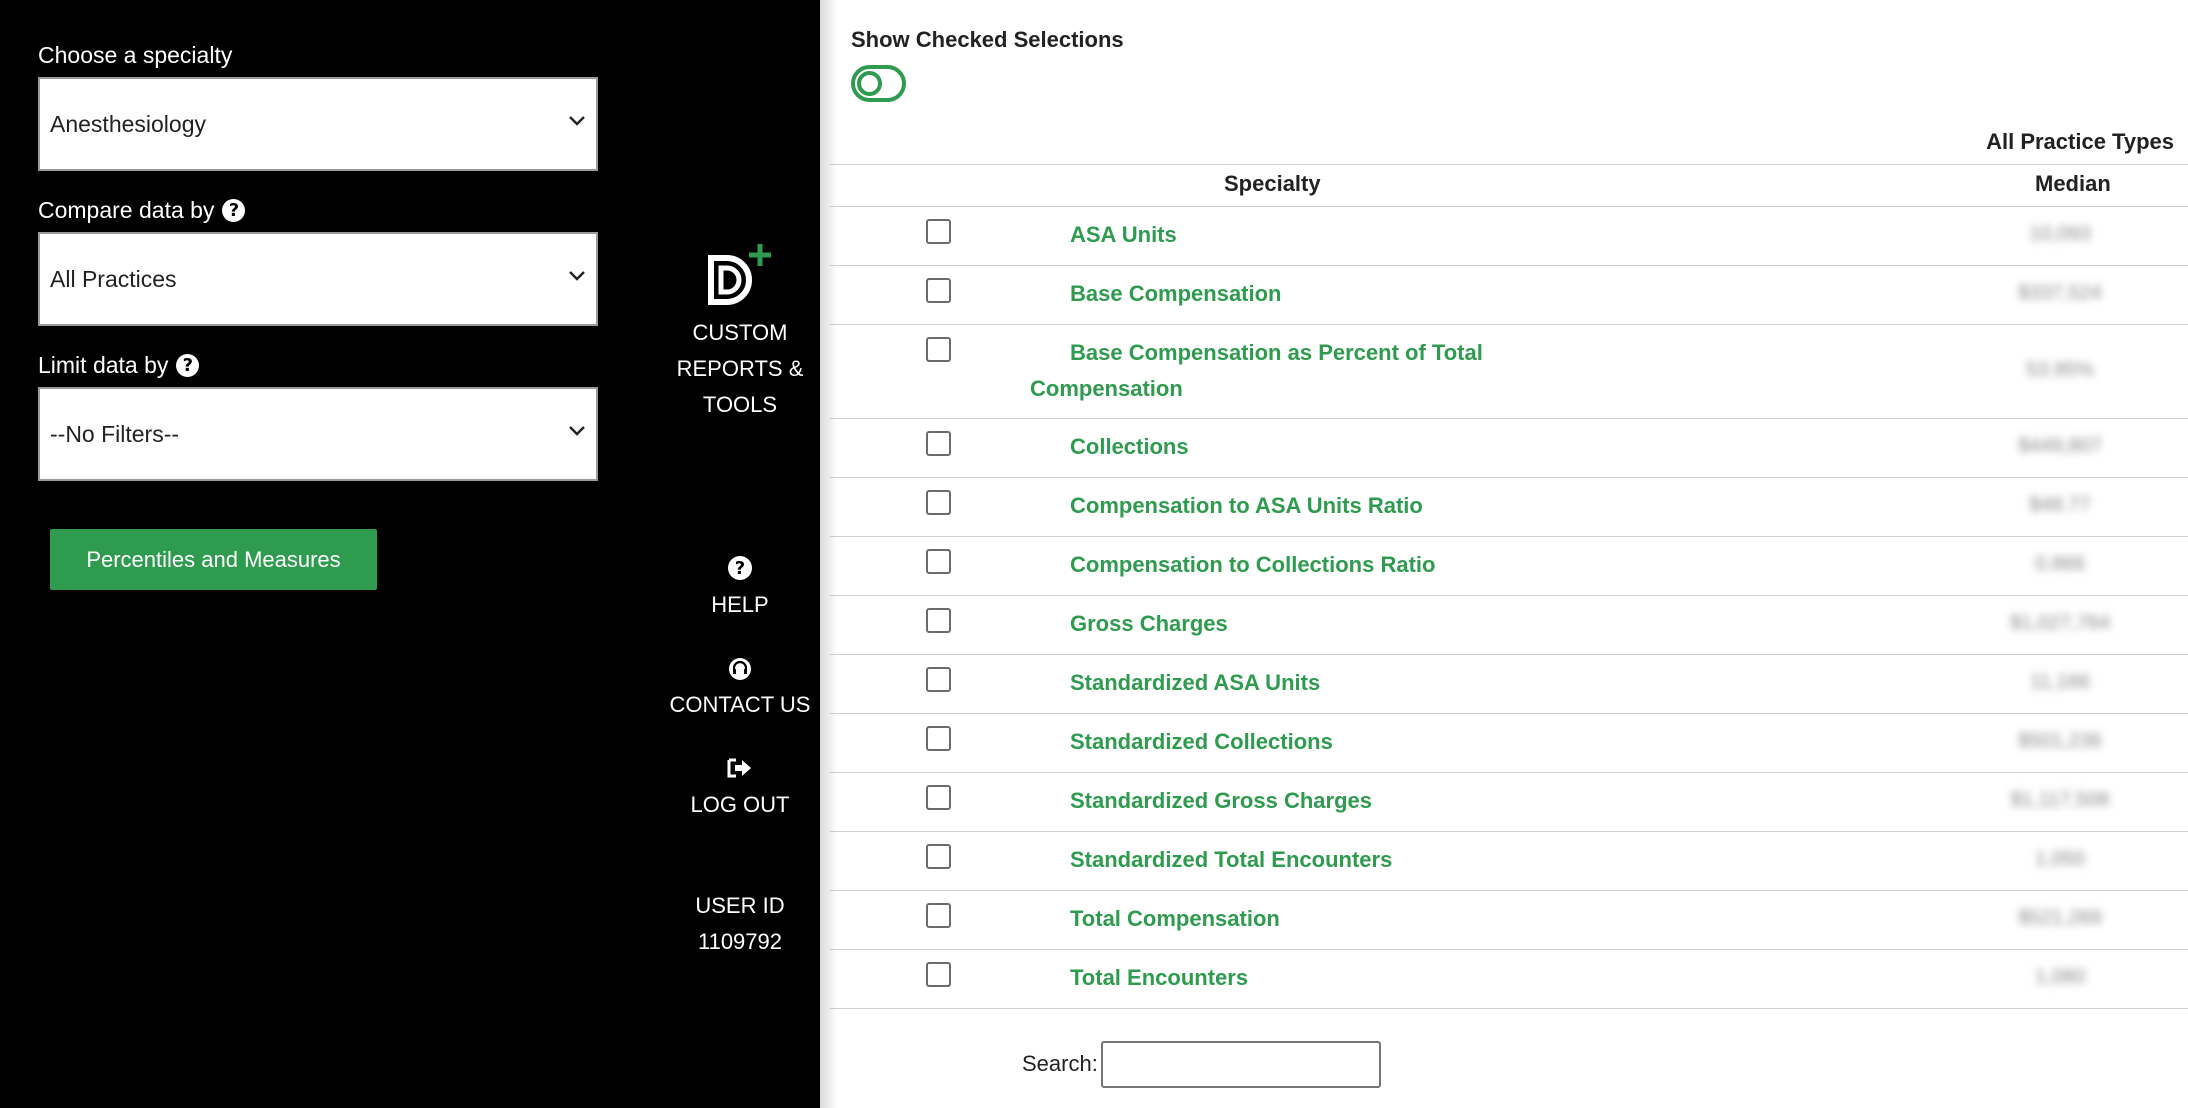  What do you see at coordinates (2060, 800) in the screenshot?
I see `median-value: $1,117,508` at bounding box center [2060, 800].